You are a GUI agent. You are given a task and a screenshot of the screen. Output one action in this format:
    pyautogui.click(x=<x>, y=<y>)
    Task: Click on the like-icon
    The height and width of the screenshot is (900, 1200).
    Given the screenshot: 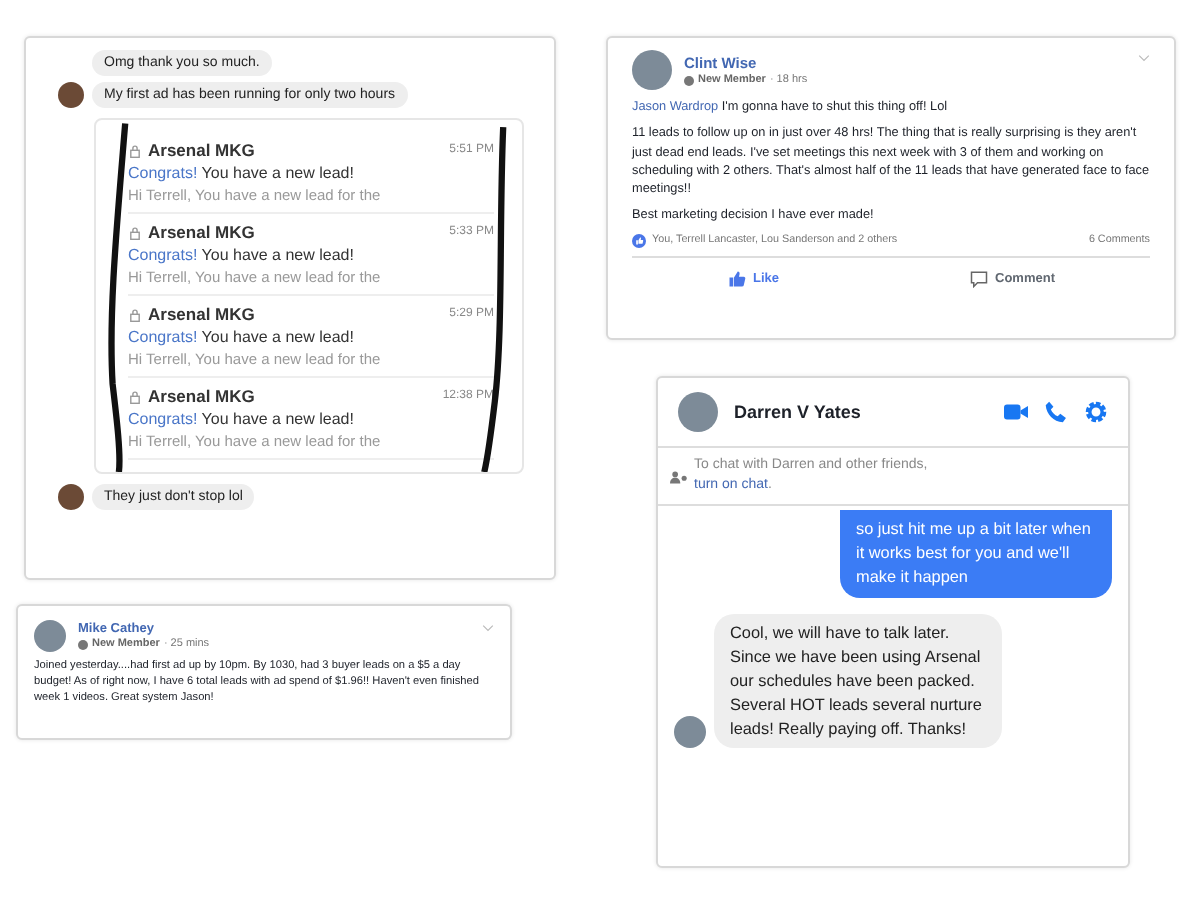 What is the action you would take?
    pyautogui.click(x=639, y=240)
    